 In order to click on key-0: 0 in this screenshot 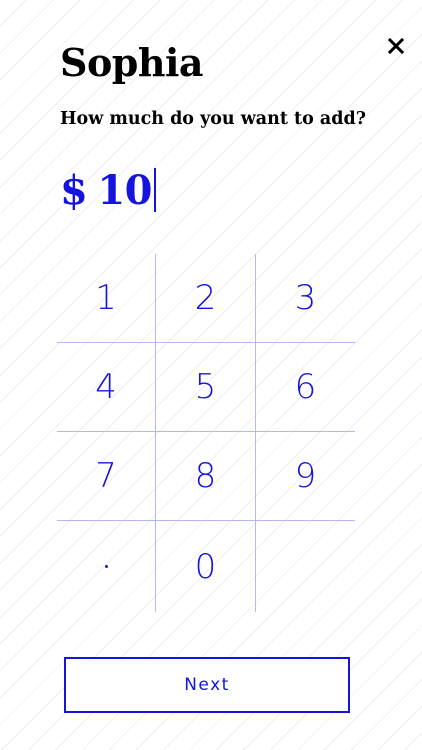, I will do `click(206, 566)`.